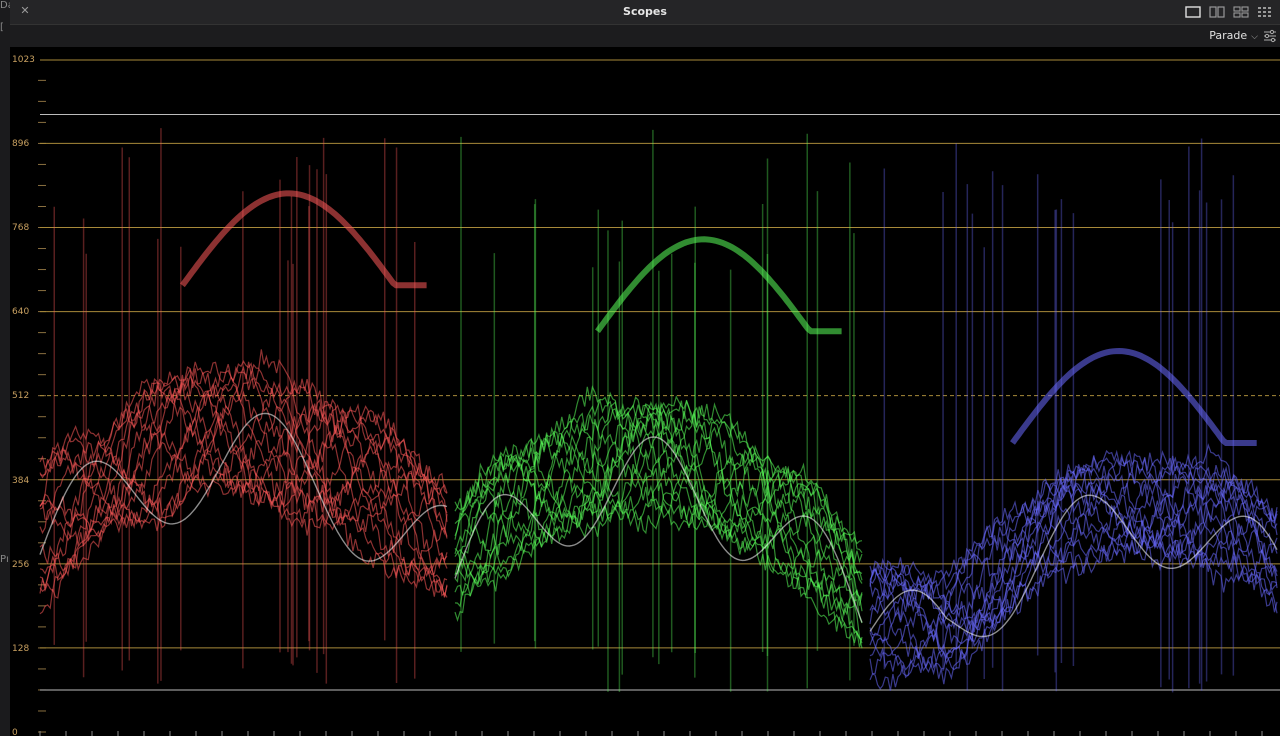  What do you see at coordinates (21, 396) in the screenshot?
I see `scale-label-512: 512` at bounding box center [21, 396].